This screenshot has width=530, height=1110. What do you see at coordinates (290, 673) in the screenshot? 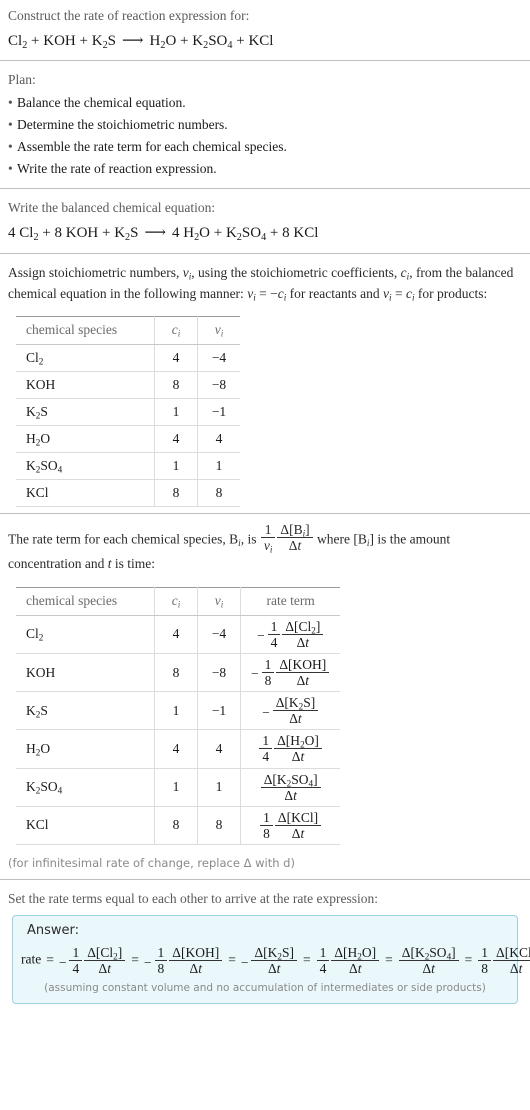
I see `cell-rate-term: −1 8 Δ[KOH] Δt` at bounding box center [290, 673].